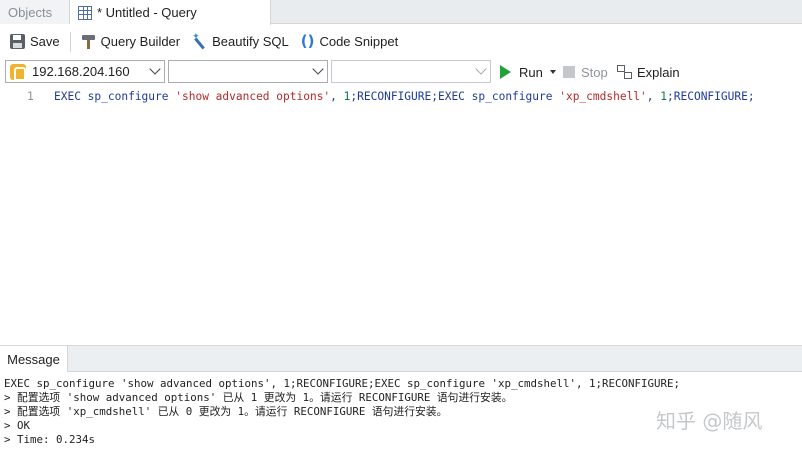 This screenshot has height=451, width=802. I want to click on run-button: Run, so click(528, 72).